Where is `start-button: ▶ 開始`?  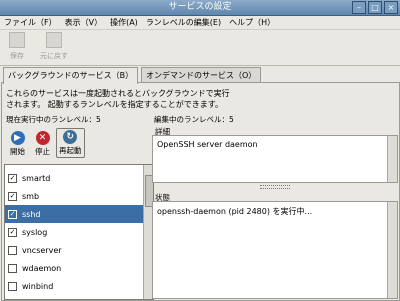 start-button: ▶ 開始 is located at coordinates (17, 144).